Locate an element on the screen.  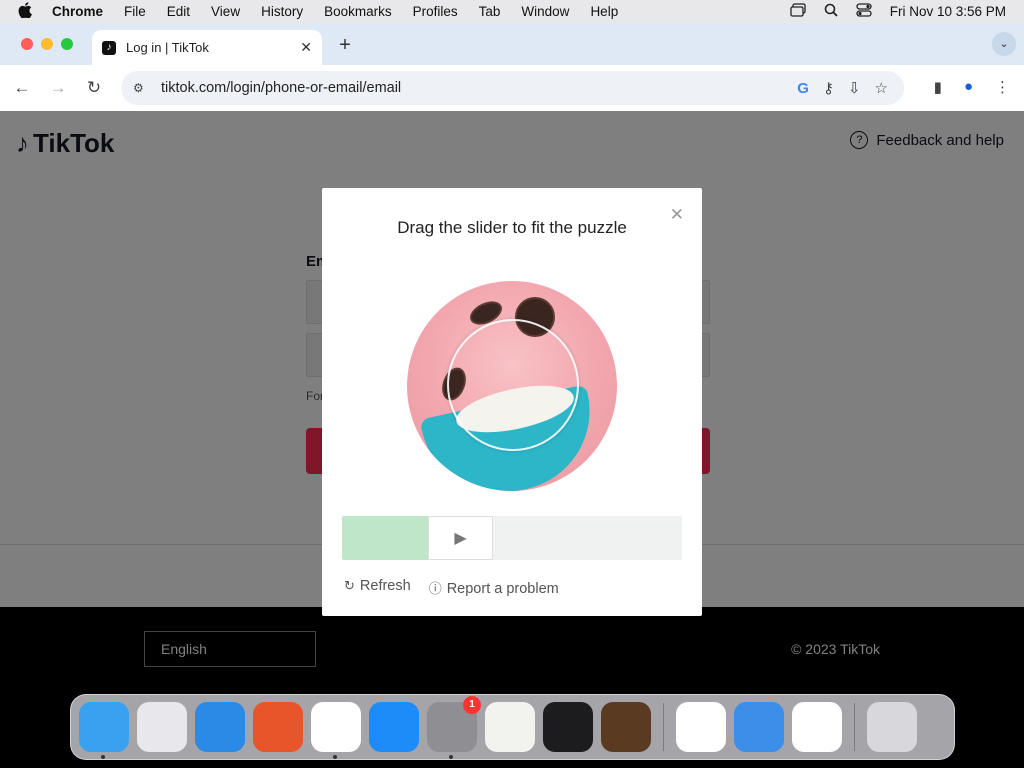
arrow-right-icon: ▶ is located at coordinates (460, 538).